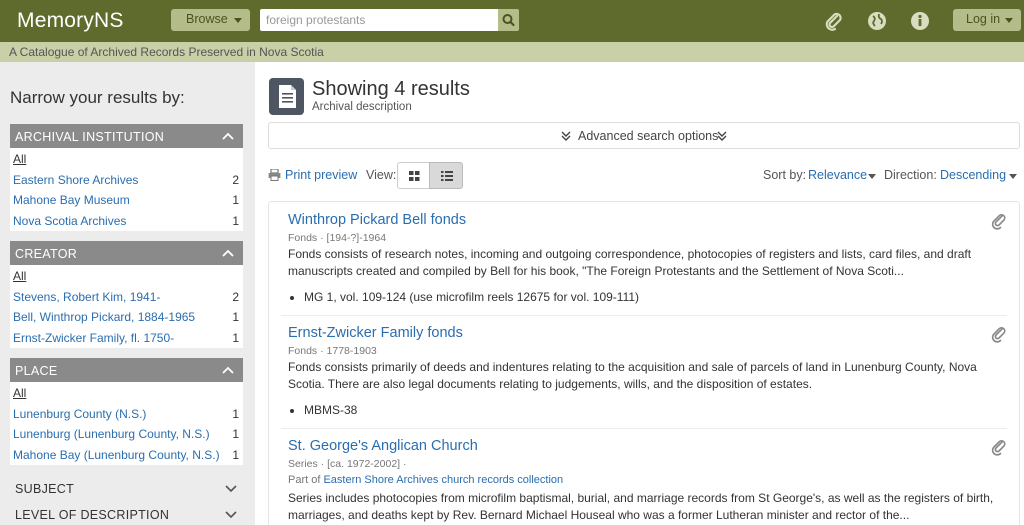 Image resolution: width=1024 pixels, height=525 pixels. I want to click on print-preview-label: Print preview, so click(321, 175).